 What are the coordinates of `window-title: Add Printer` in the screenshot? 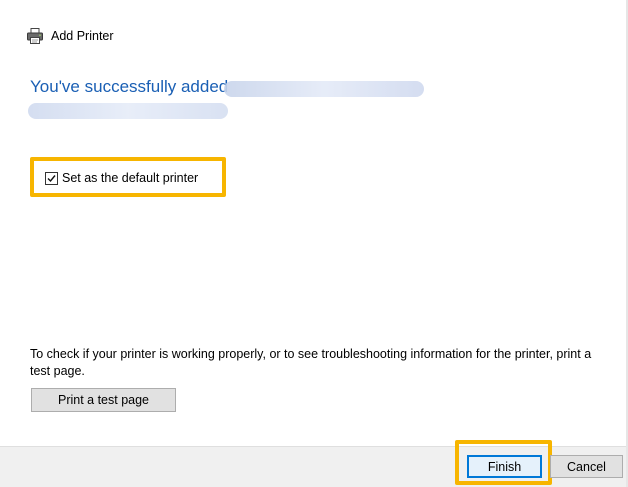 It's located at (82, 36).